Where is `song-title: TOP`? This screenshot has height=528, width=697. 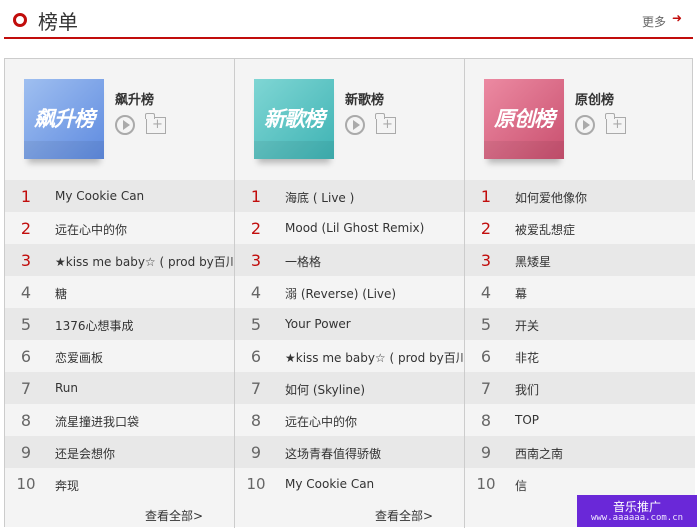 song-title: TOP is located at coordinates (527, 420).